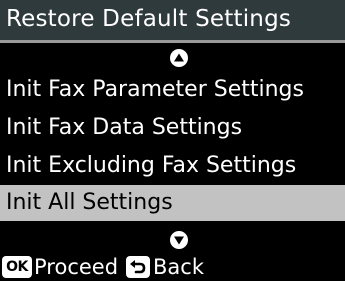 This screenshot has width=345, height=281. I want to click on back-arrow-icon-shape, so click(138, 267).